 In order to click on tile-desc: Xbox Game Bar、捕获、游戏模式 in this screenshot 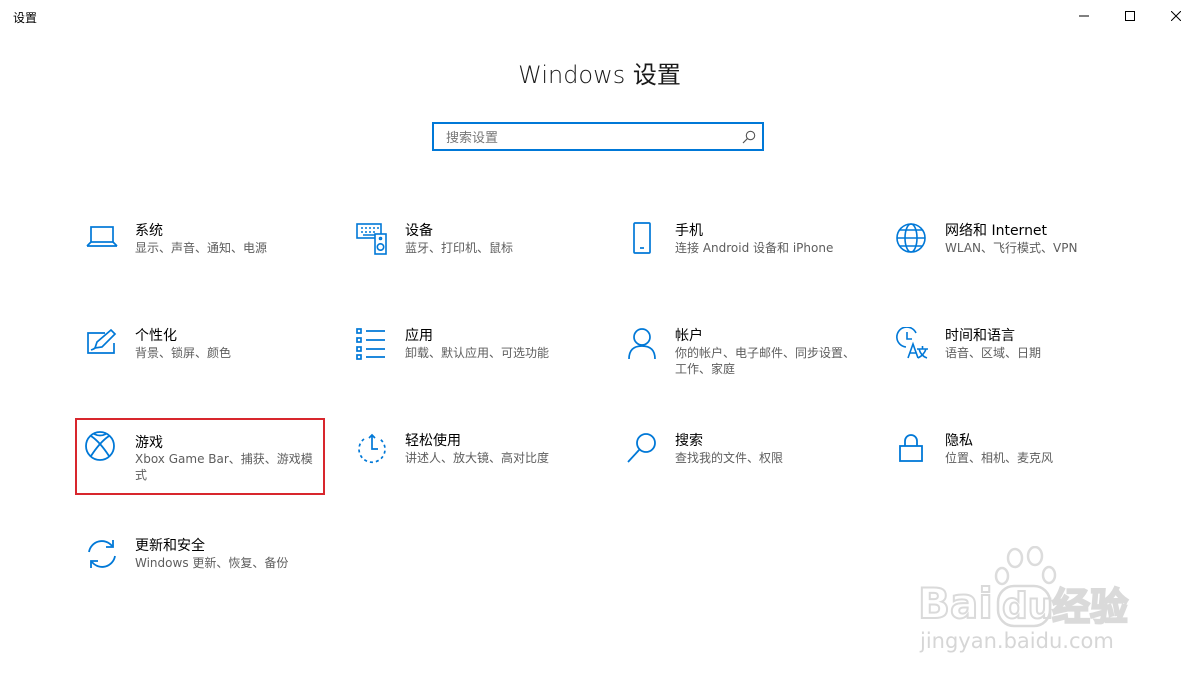, I will do `click(224, 467)`.